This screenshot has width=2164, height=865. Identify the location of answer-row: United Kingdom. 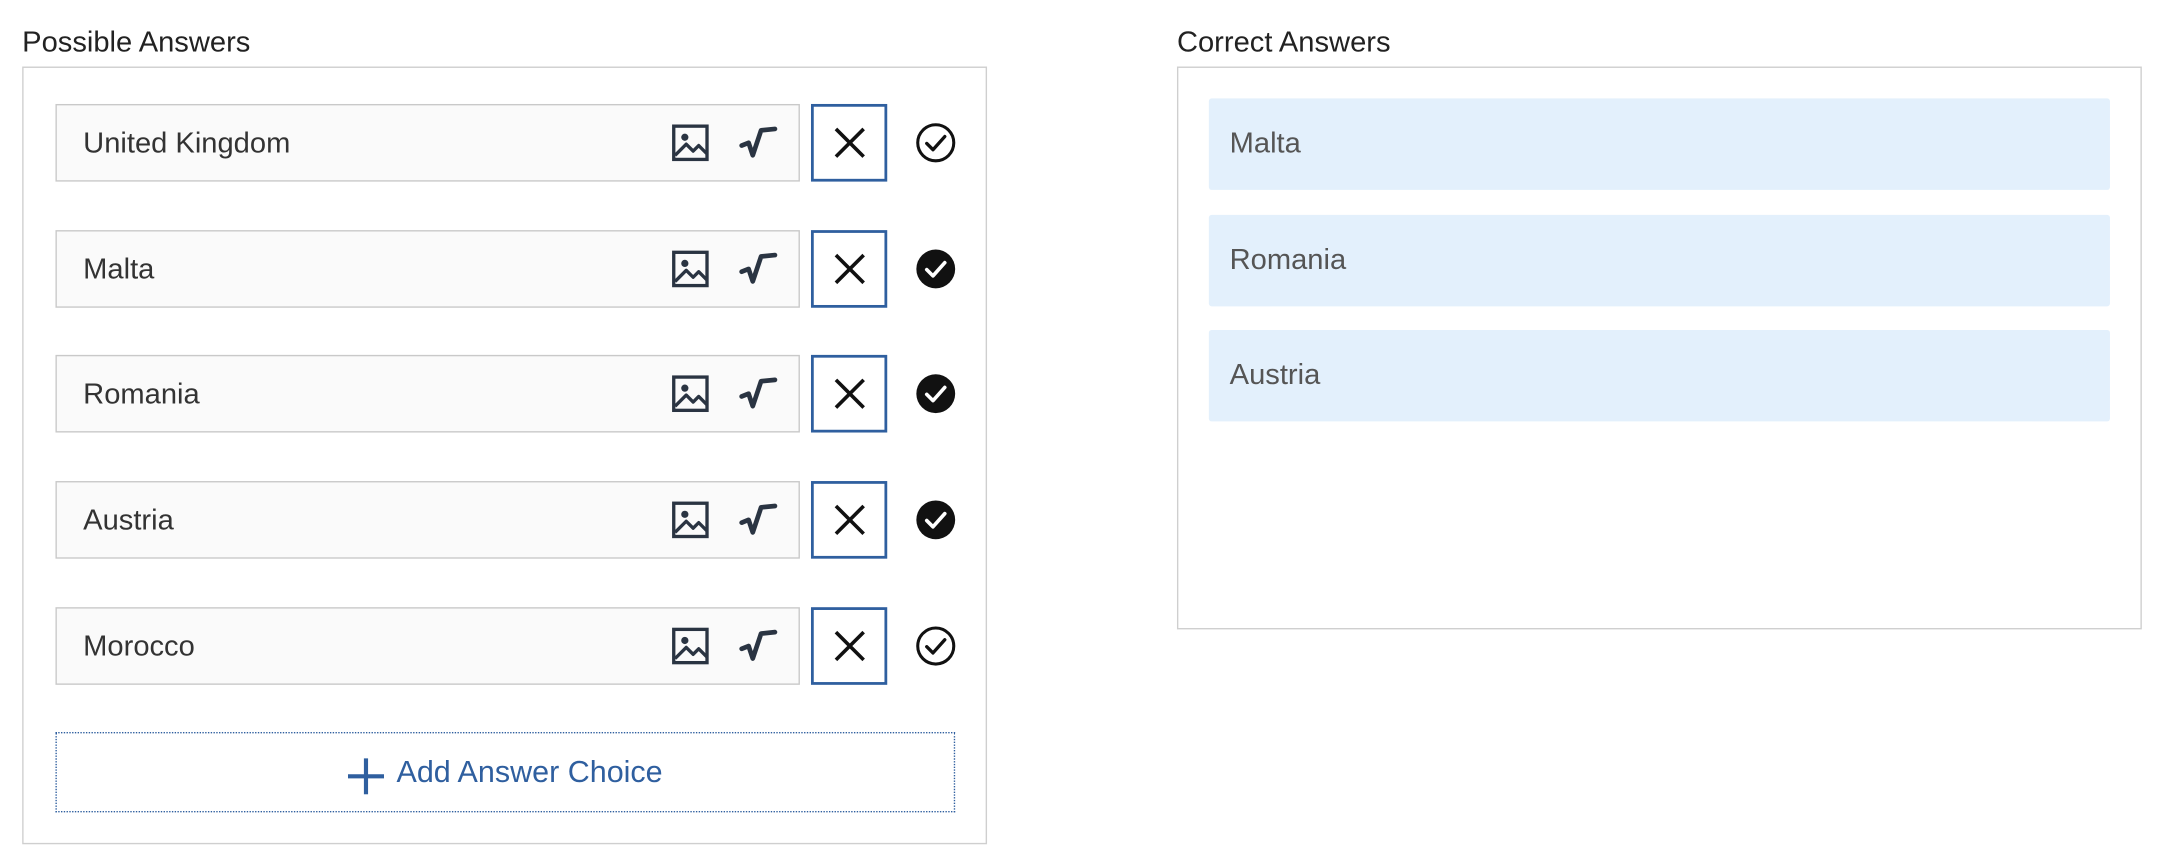
(507, 143).